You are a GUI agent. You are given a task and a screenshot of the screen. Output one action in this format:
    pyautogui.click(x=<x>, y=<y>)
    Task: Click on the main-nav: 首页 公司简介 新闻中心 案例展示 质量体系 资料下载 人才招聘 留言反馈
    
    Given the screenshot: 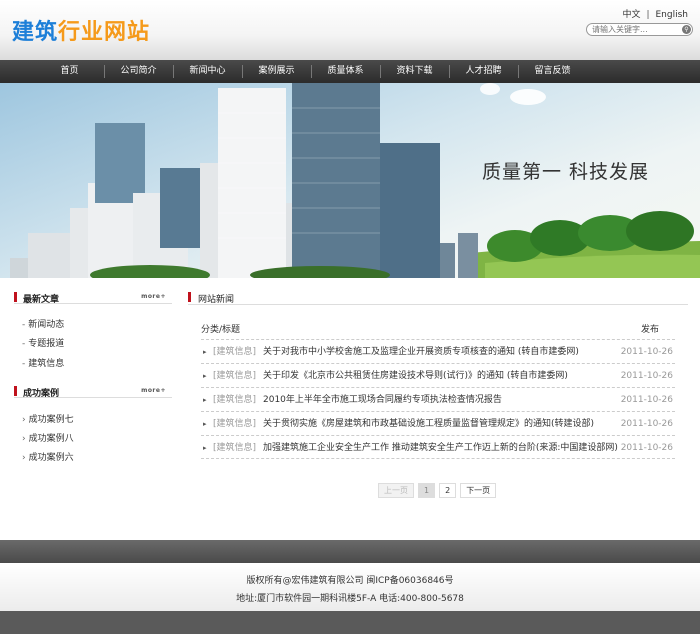 What is the action you would take?
    pyautogui.click(x=350, y=71)
    